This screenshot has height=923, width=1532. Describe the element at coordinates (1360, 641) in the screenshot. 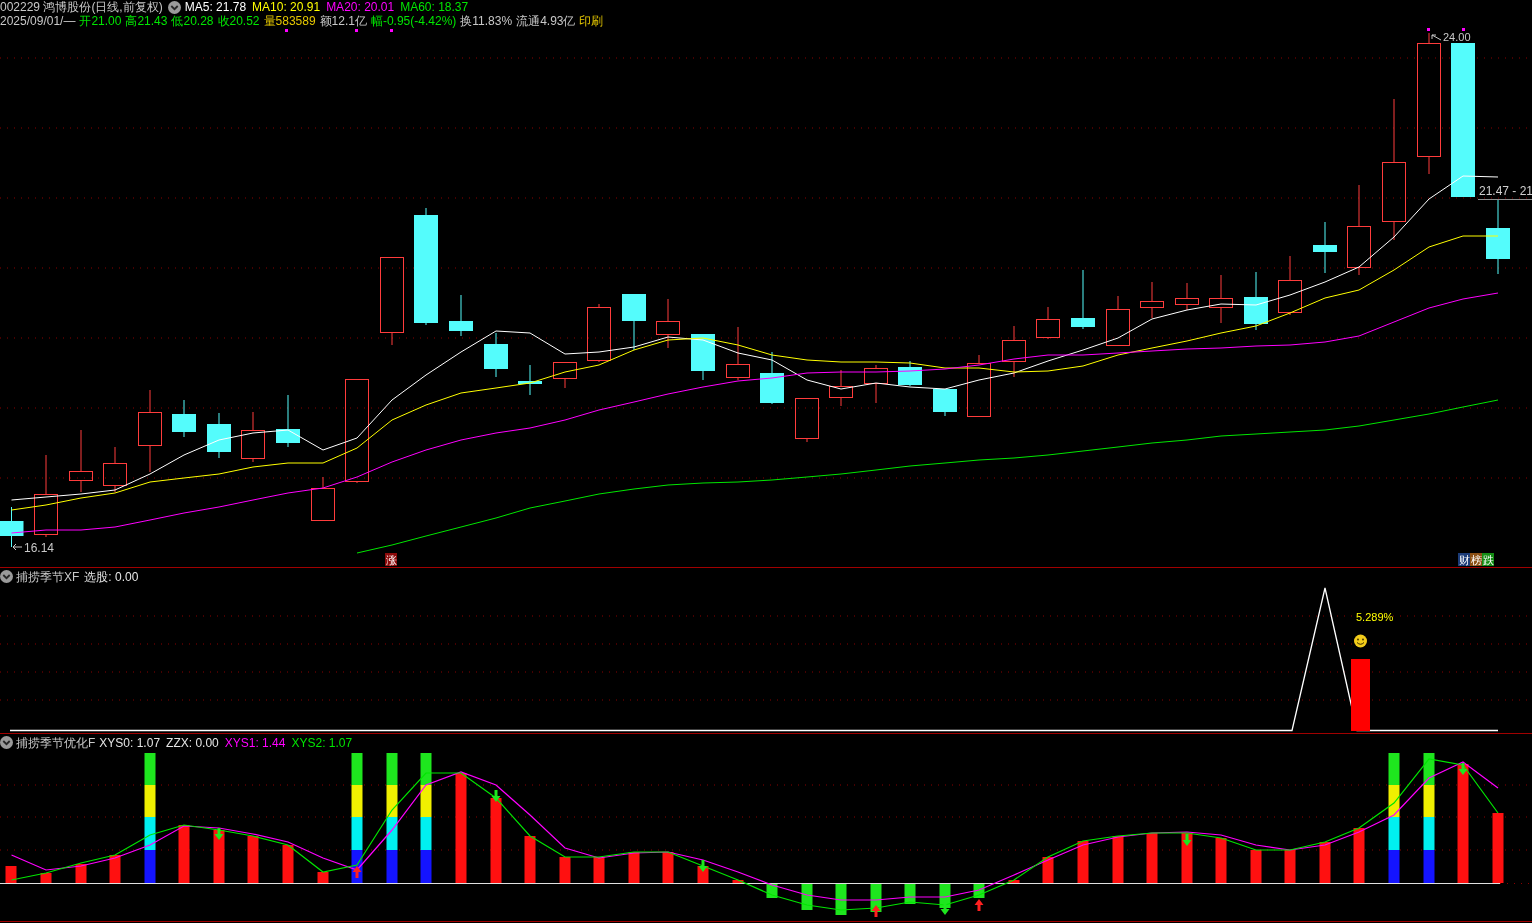

I see `smiley-icon` at that location.